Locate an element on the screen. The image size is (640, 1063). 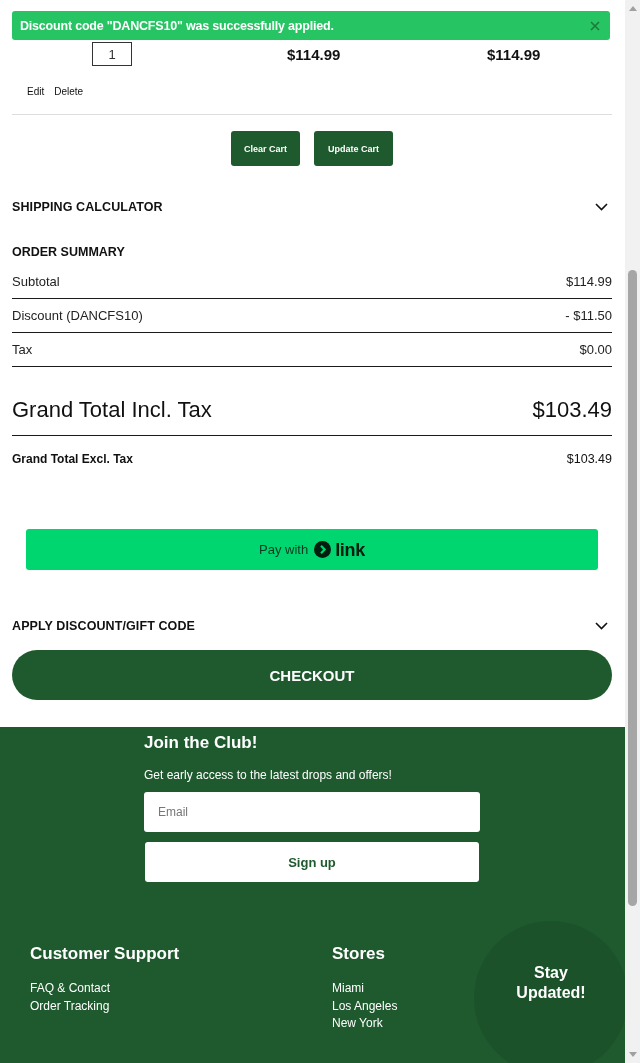
footer-column-title: Stores is located at coordinates (358, 954).